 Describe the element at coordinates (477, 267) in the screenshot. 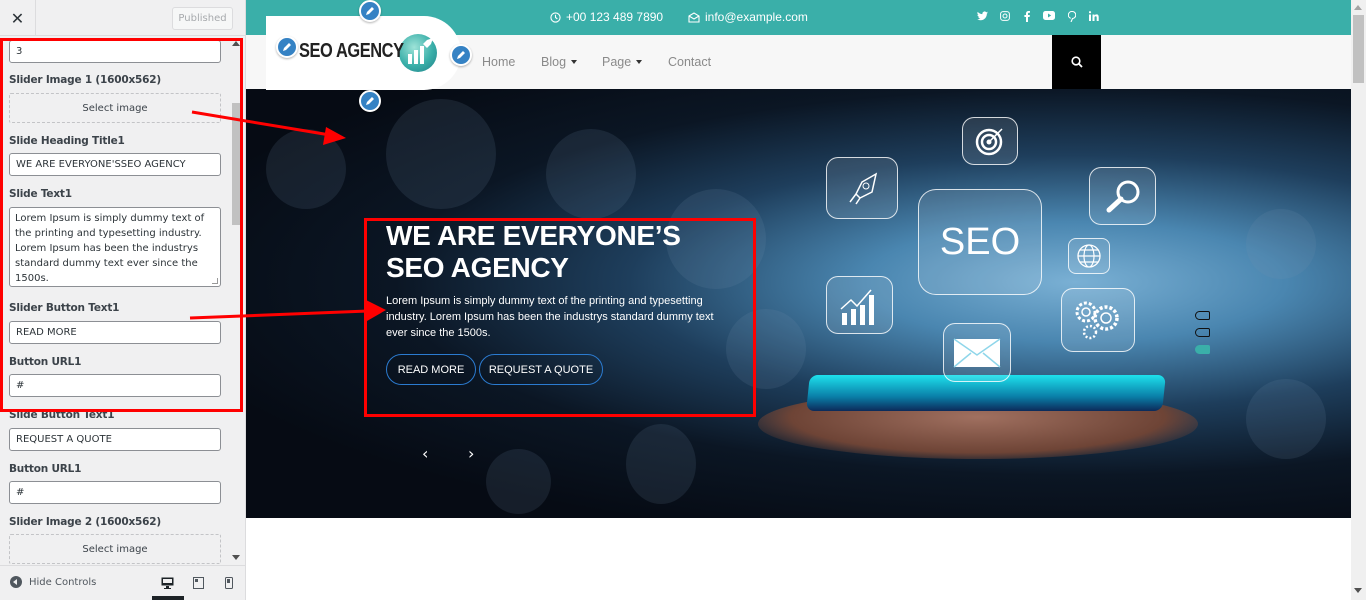

I see `hero-title-line-2: SEO AGENCY` at that location.